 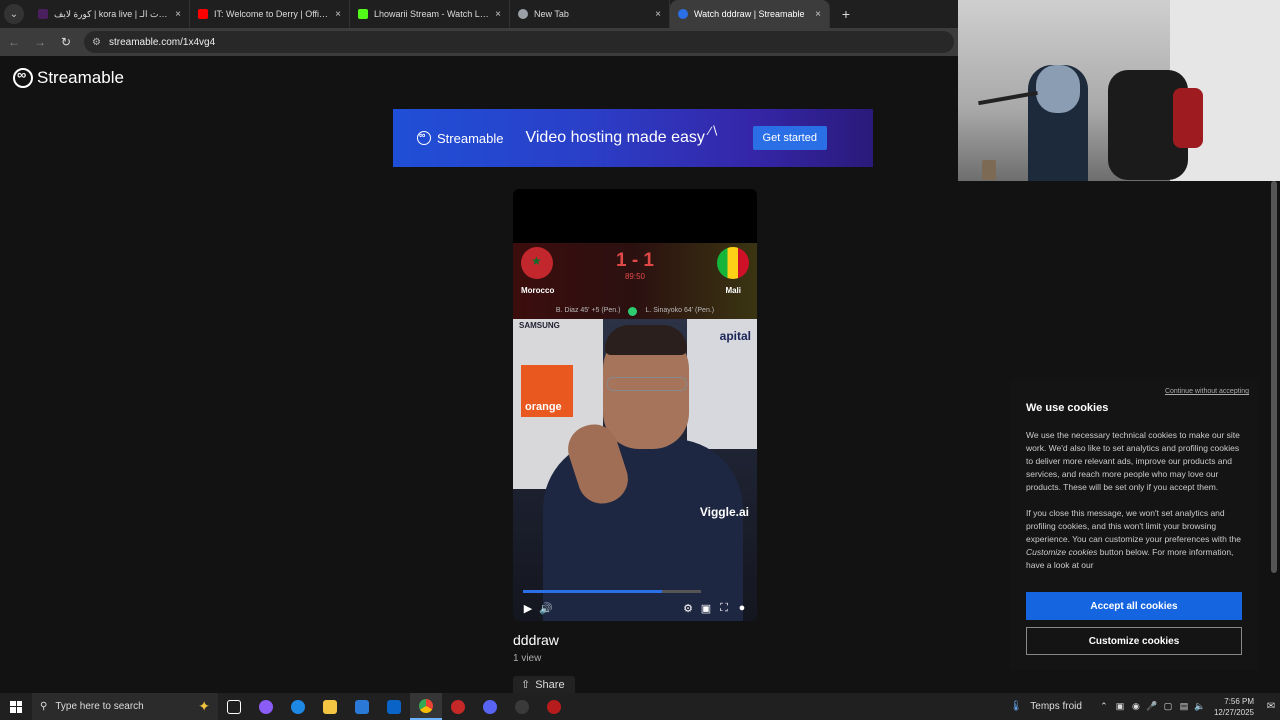 I want to click on notification-icon: ✉, so click(x=1271, y=706).